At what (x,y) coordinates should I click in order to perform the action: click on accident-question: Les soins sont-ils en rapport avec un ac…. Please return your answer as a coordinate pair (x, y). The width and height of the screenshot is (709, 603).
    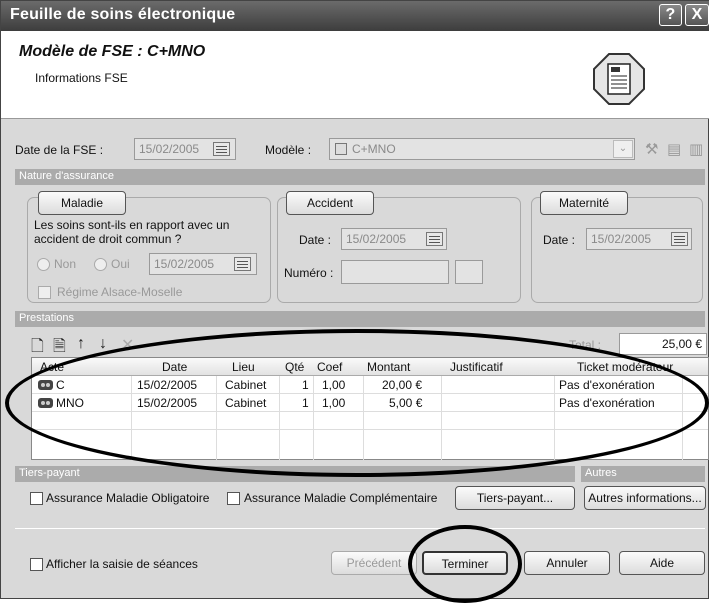
    Looking at the image, I should click on (132, 232).